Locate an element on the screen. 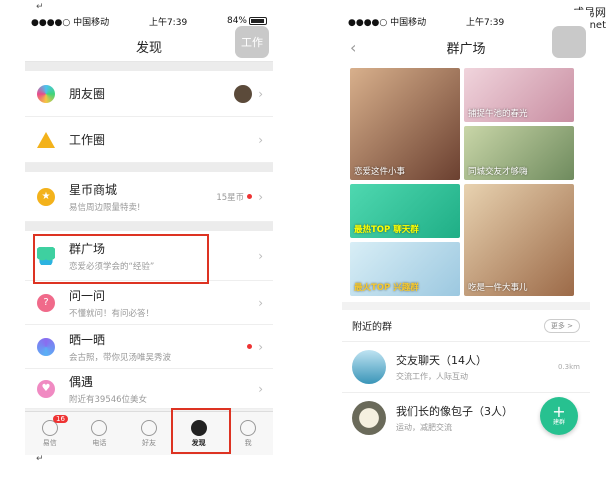 The height and width of the screenshot is (489, 612). section-title: 附近的群 is located at coordinates (372, 327).